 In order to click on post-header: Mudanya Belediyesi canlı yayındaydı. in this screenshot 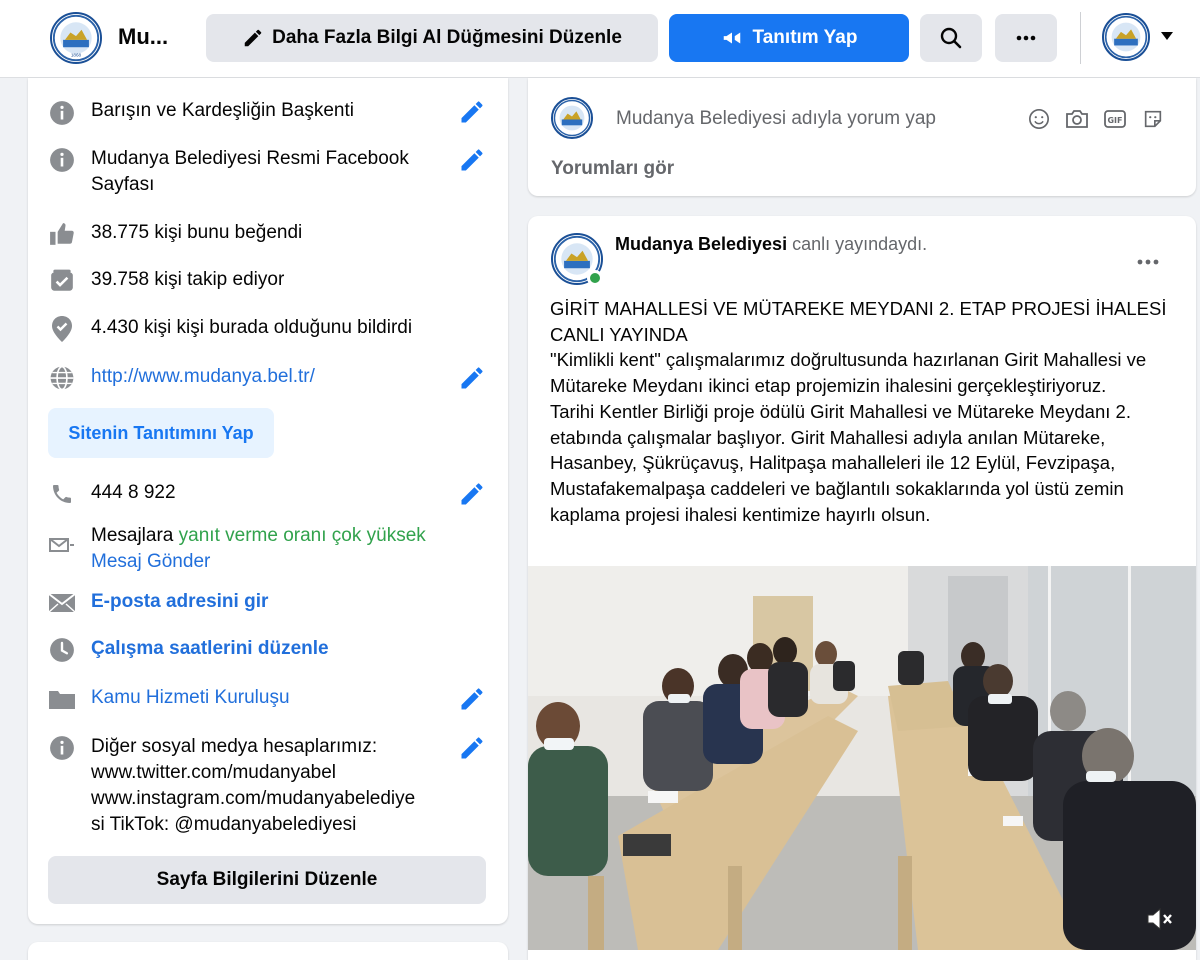, I will do `click(771, 244)`.